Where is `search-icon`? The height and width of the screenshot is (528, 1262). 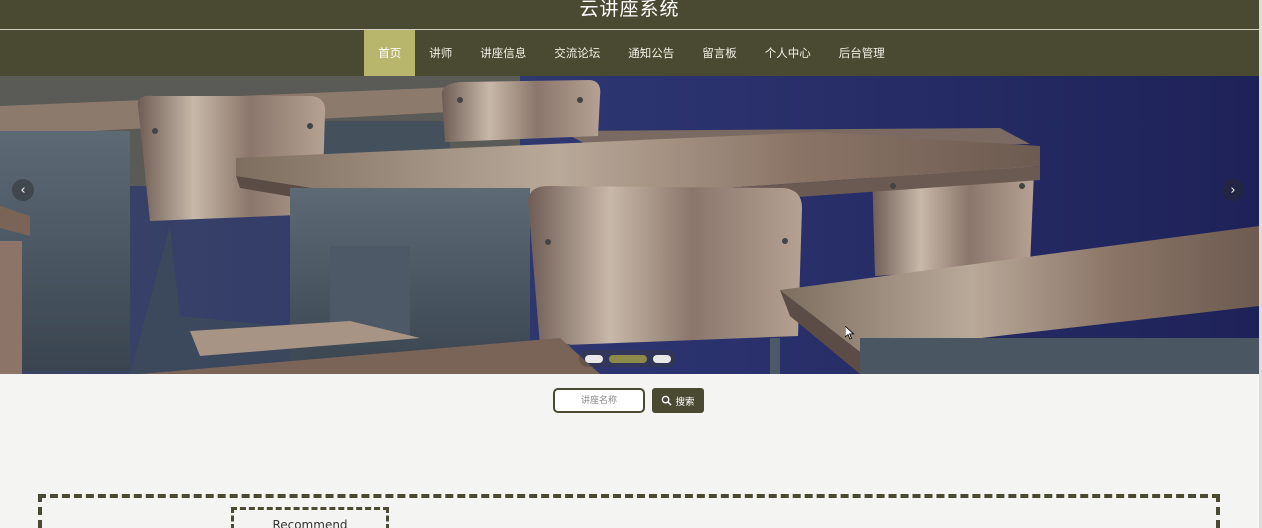 search-icon is located at coordinates (667, 400).